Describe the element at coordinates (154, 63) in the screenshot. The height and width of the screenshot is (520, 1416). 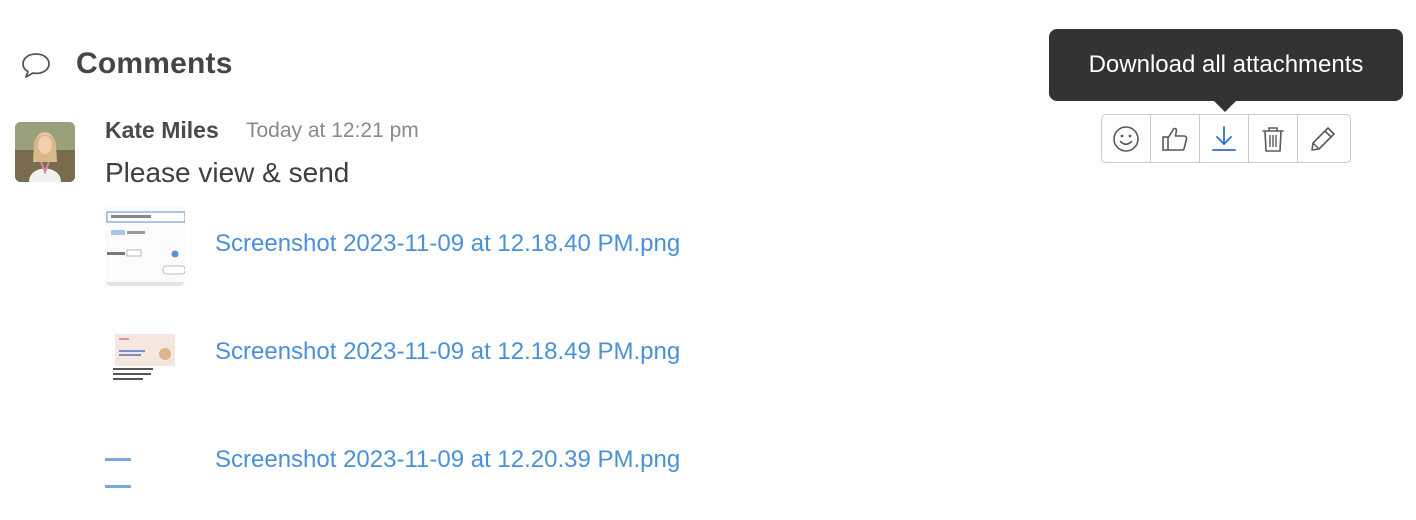
I see `section-title: Comments` at that location.